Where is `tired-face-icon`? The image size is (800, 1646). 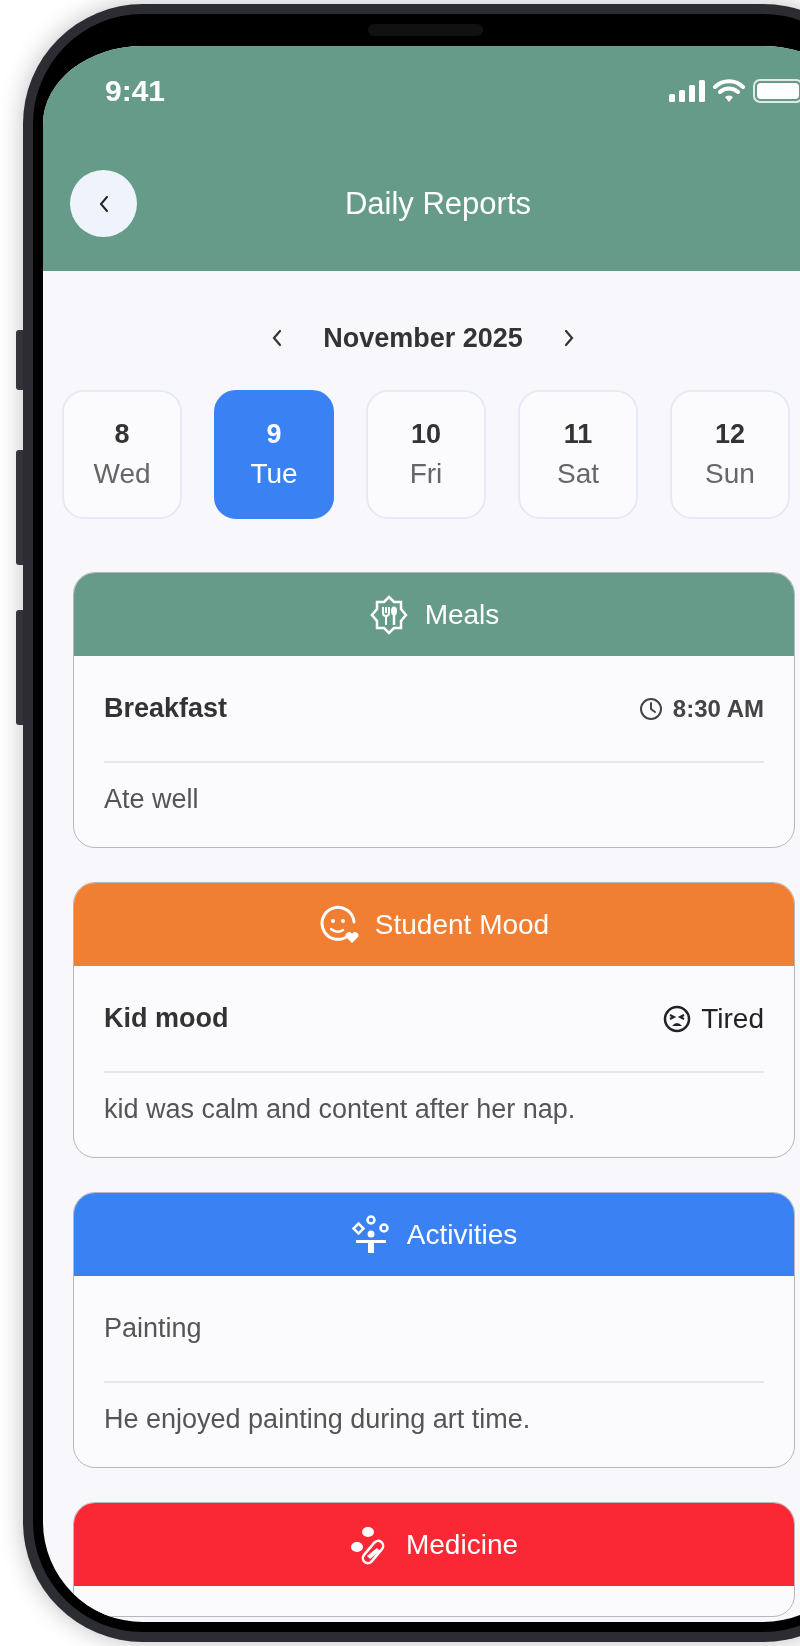 tired-face-icon is located at coordinates (677, 1018).